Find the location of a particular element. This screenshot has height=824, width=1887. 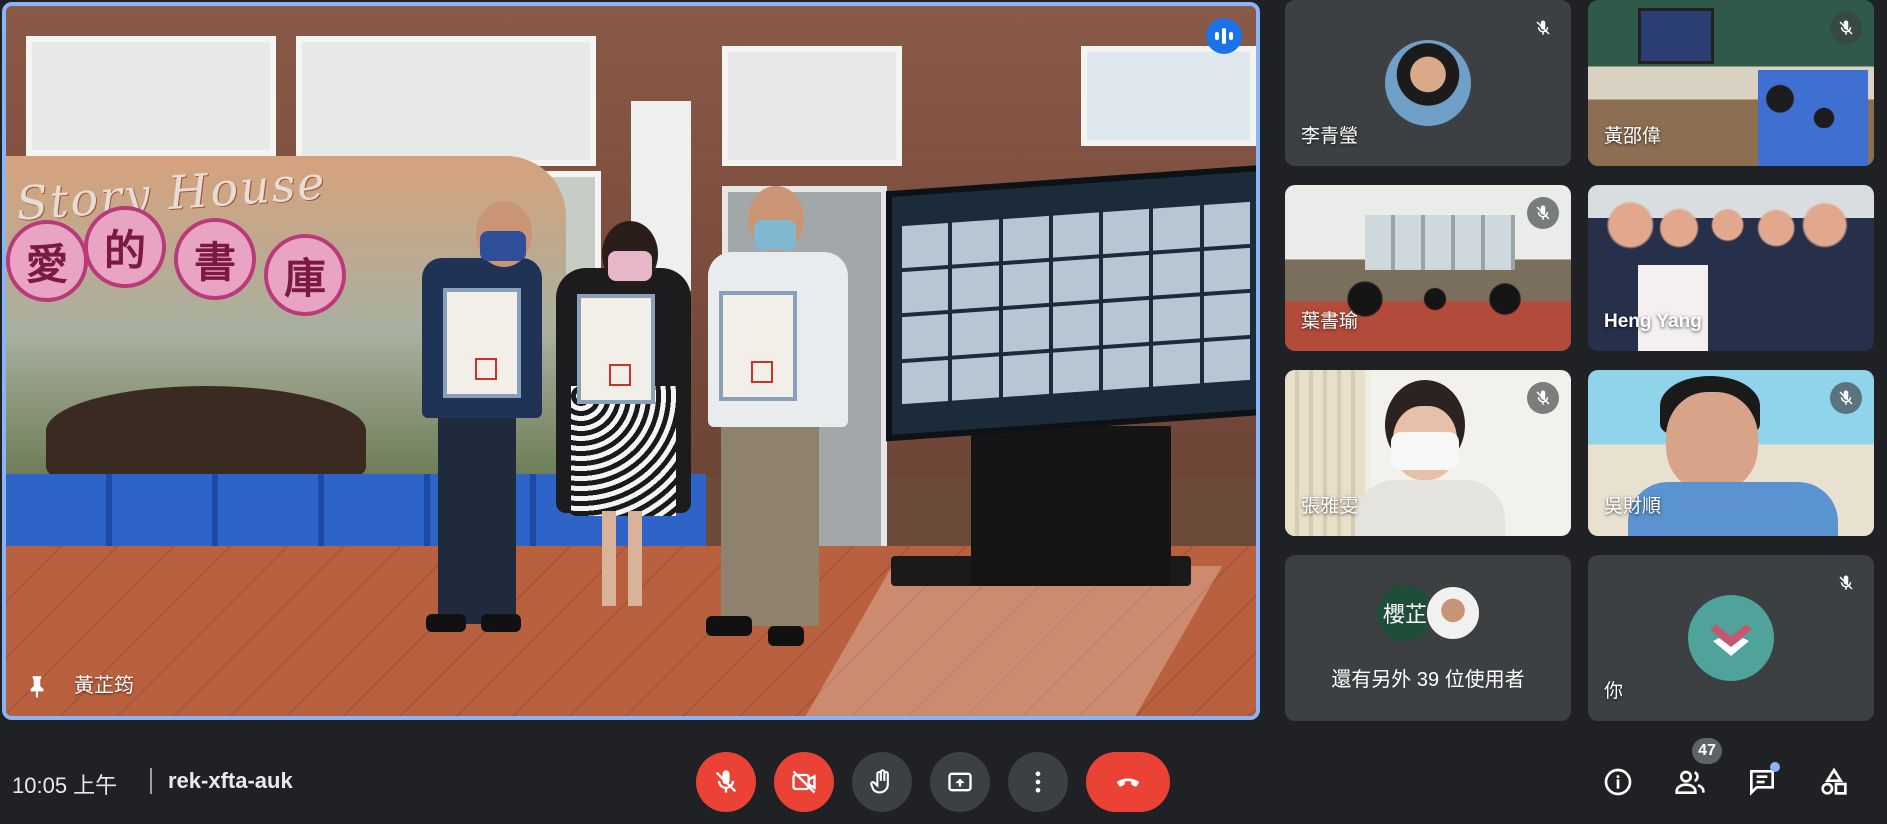

participant-tile: 黃邵偉 is located at coordinates (1731, 83).